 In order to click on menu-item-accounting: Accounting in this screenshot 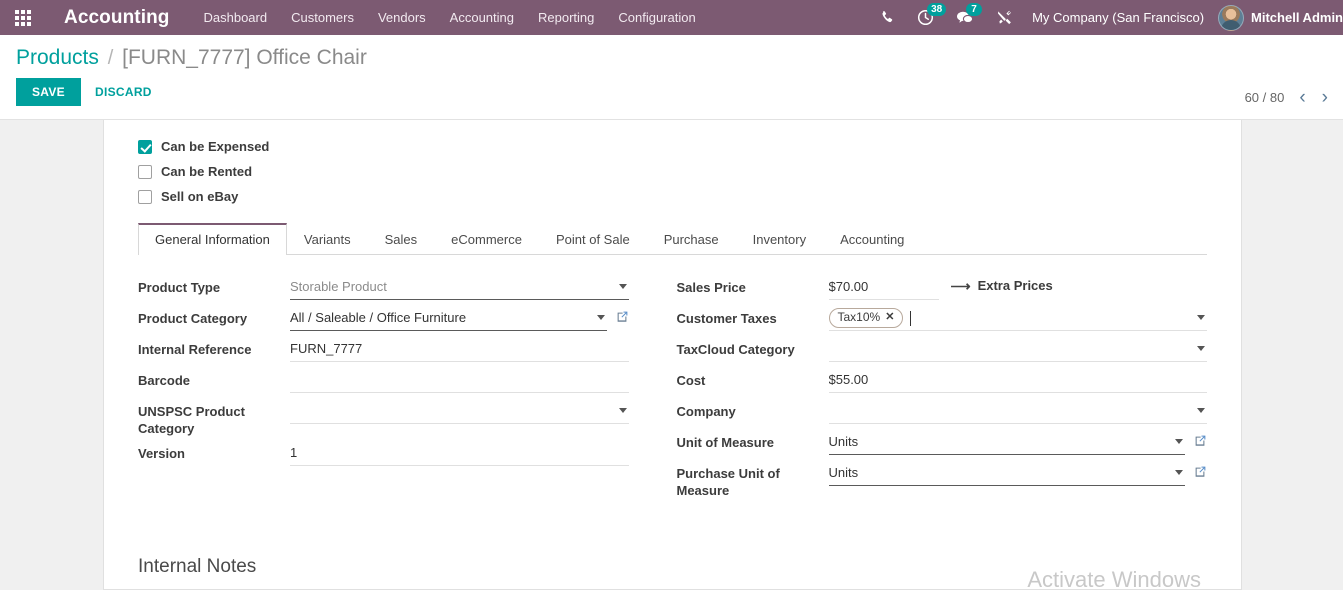, I will do `click(482, 17)`.